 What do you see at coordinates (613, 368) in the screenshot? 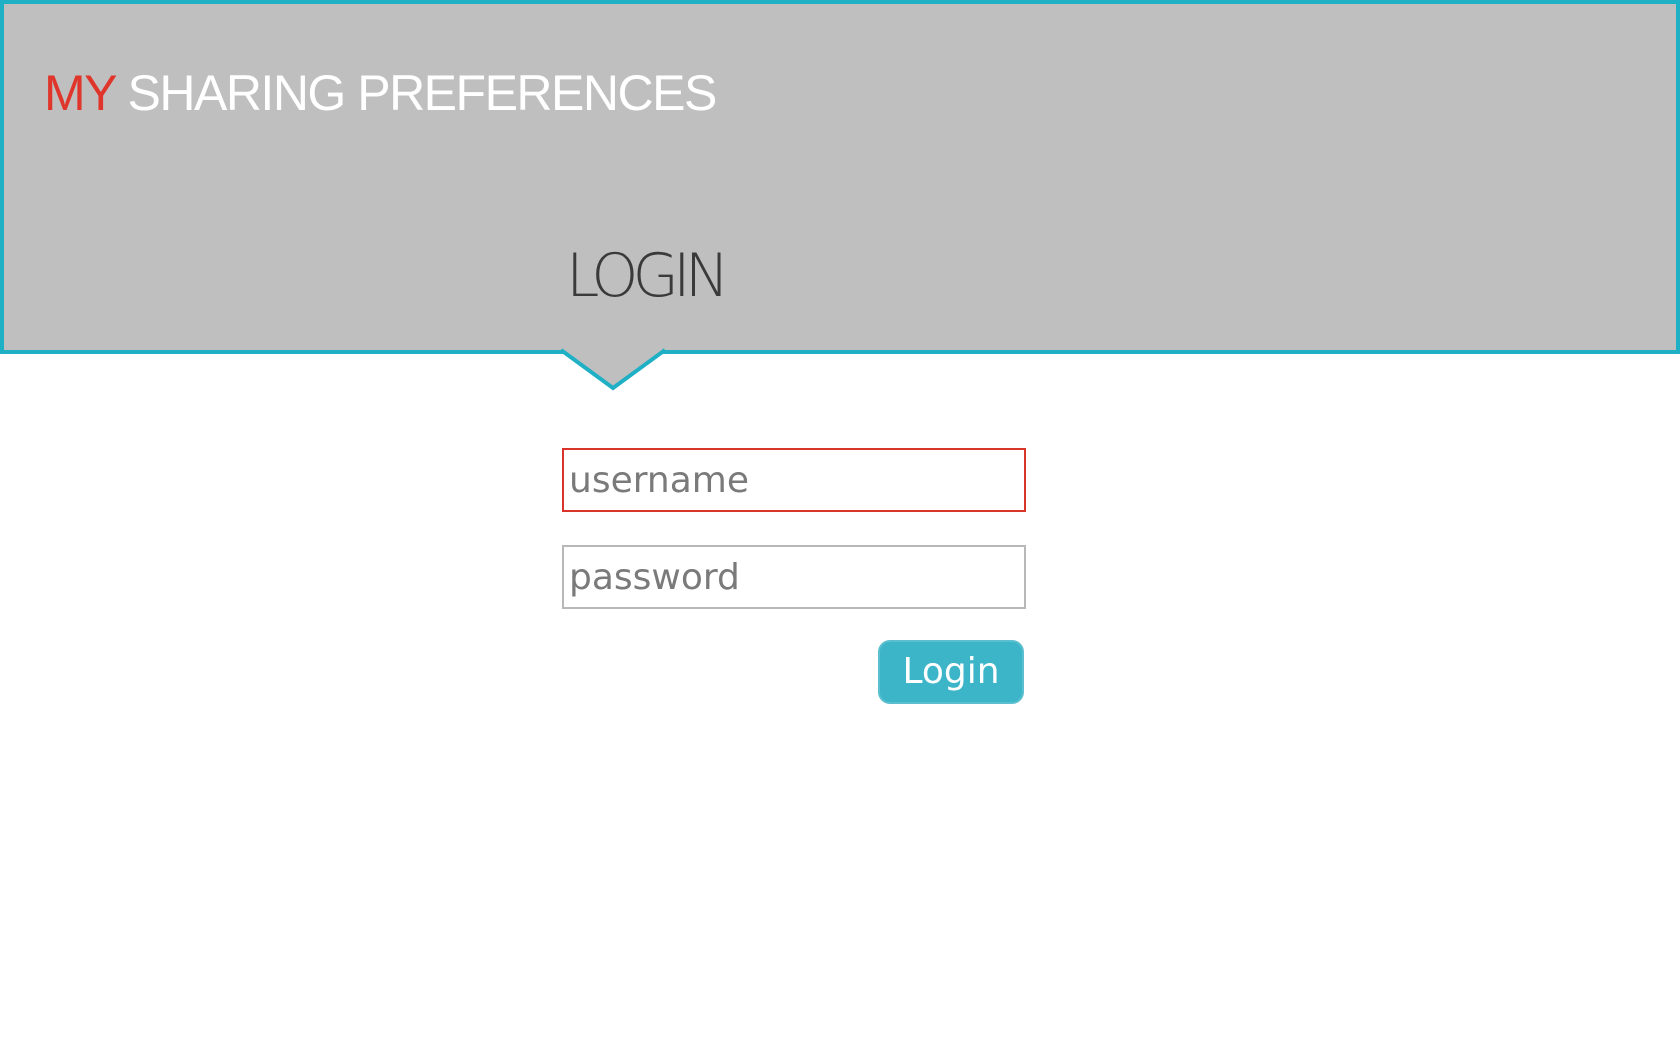
I see `banner-pointer-arrow` at bounding box center [613, 368].